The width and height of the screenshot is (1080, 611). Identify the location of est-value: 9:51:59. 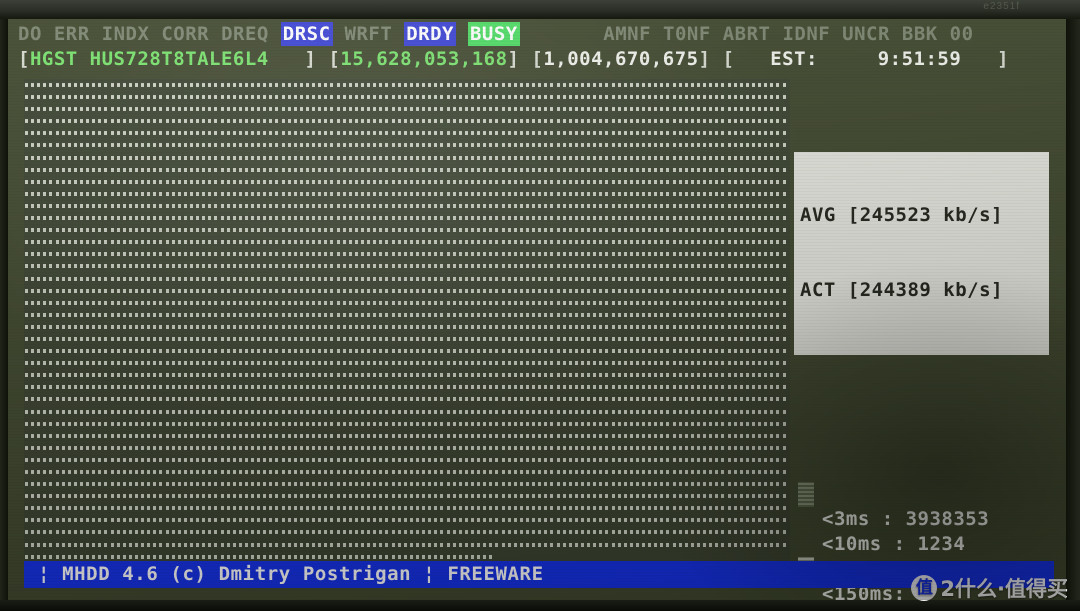
(919, 59).